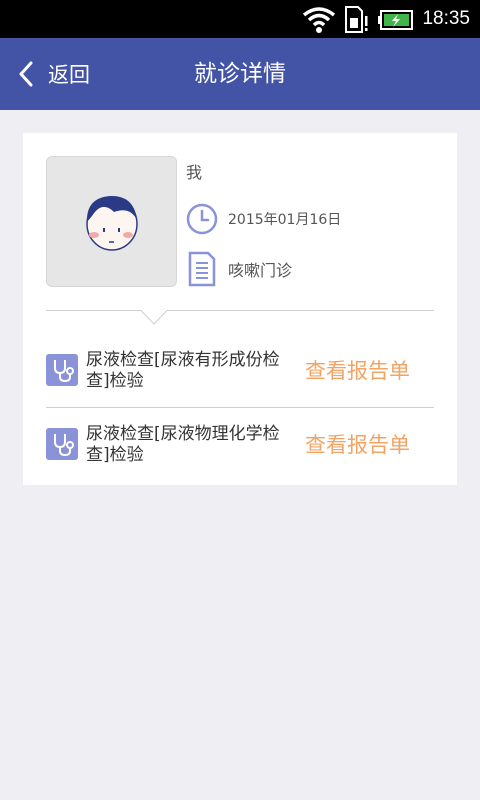 The image size is (480, 800). I want to click on chevron-left-icon, so click(26, 74).